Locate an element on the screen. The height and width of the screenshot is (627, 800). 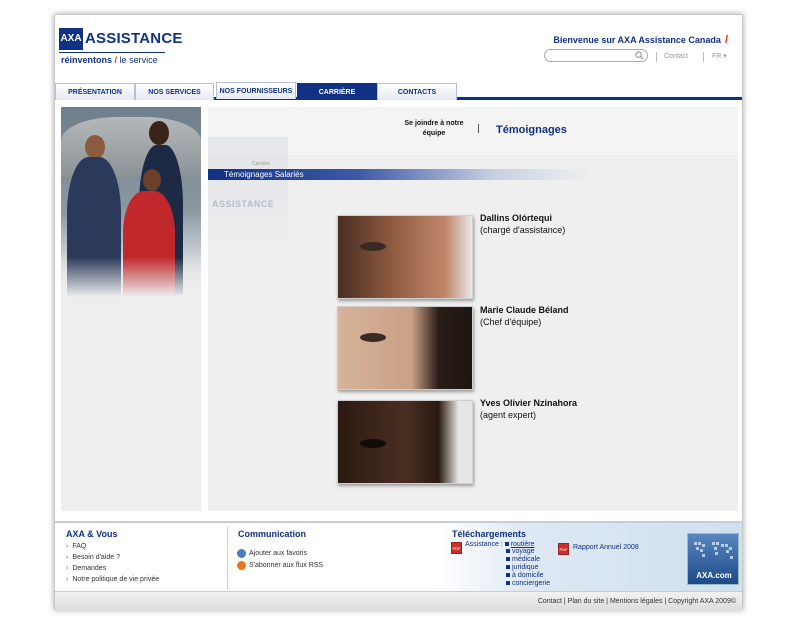
testimonial-role: (agent expert) is located at coordinates (508, 415).